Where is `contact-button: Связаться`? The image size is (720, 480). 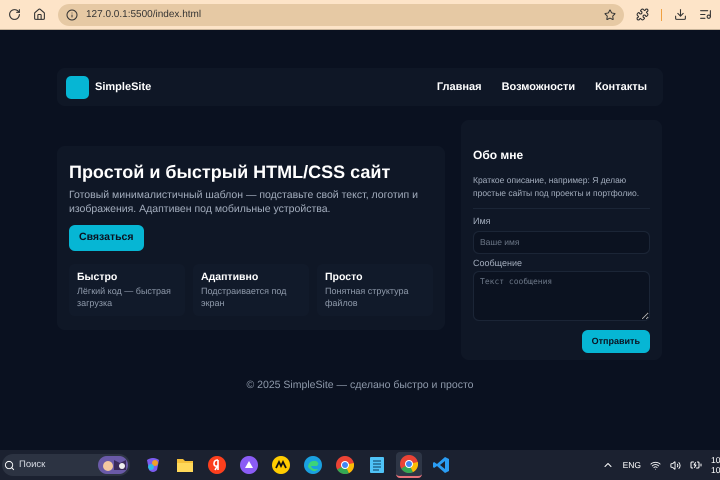 contact-button: Связаться is located at coordinates (106, 237).